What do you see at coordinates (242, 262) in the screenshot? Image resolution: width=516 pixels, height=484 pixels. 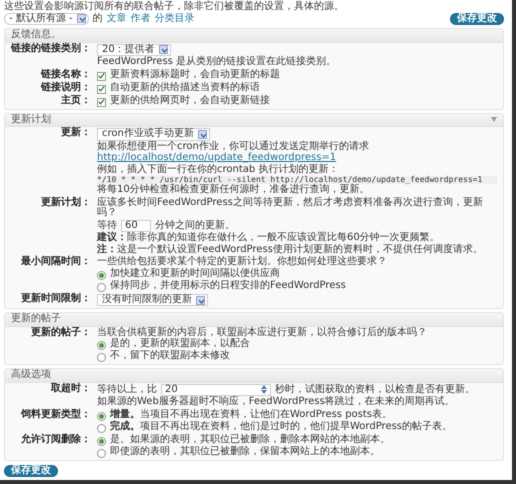 I see `help-text: 一些供给包括要求某个特定的更新计划。你想如何处理这些要求？` at bounding box center [242, 262].